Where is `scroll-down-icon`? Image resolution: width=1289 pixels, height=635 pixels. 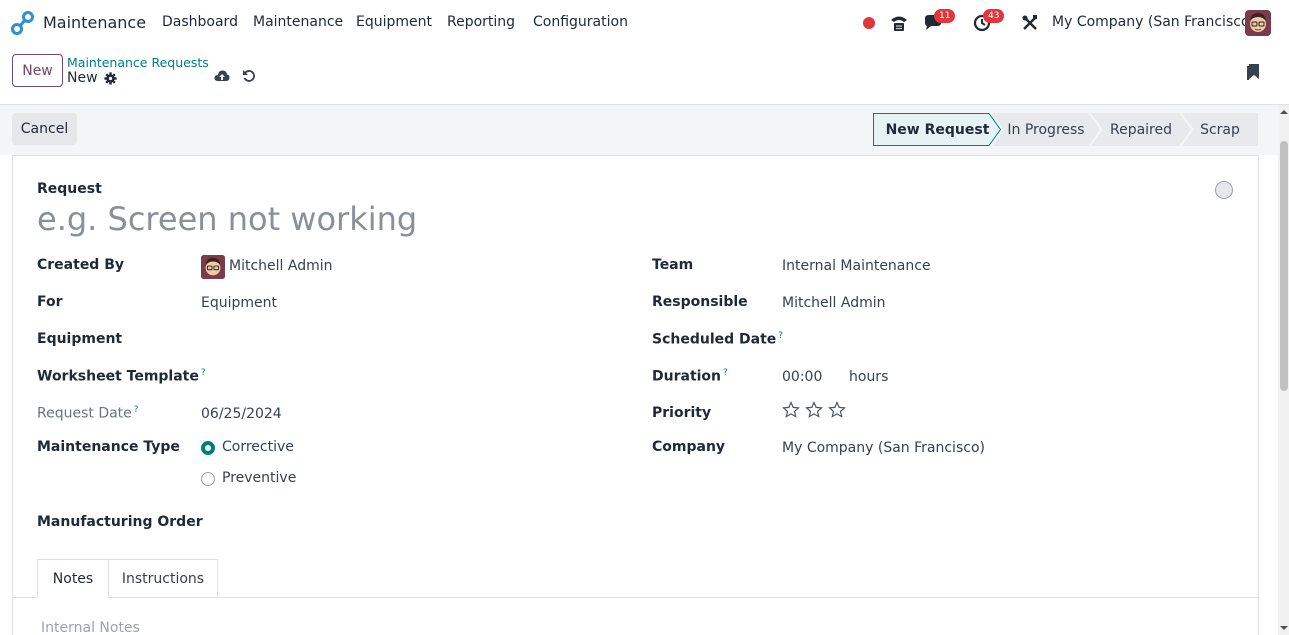
scroll-down-icon is located at coordinates (1284, 628).